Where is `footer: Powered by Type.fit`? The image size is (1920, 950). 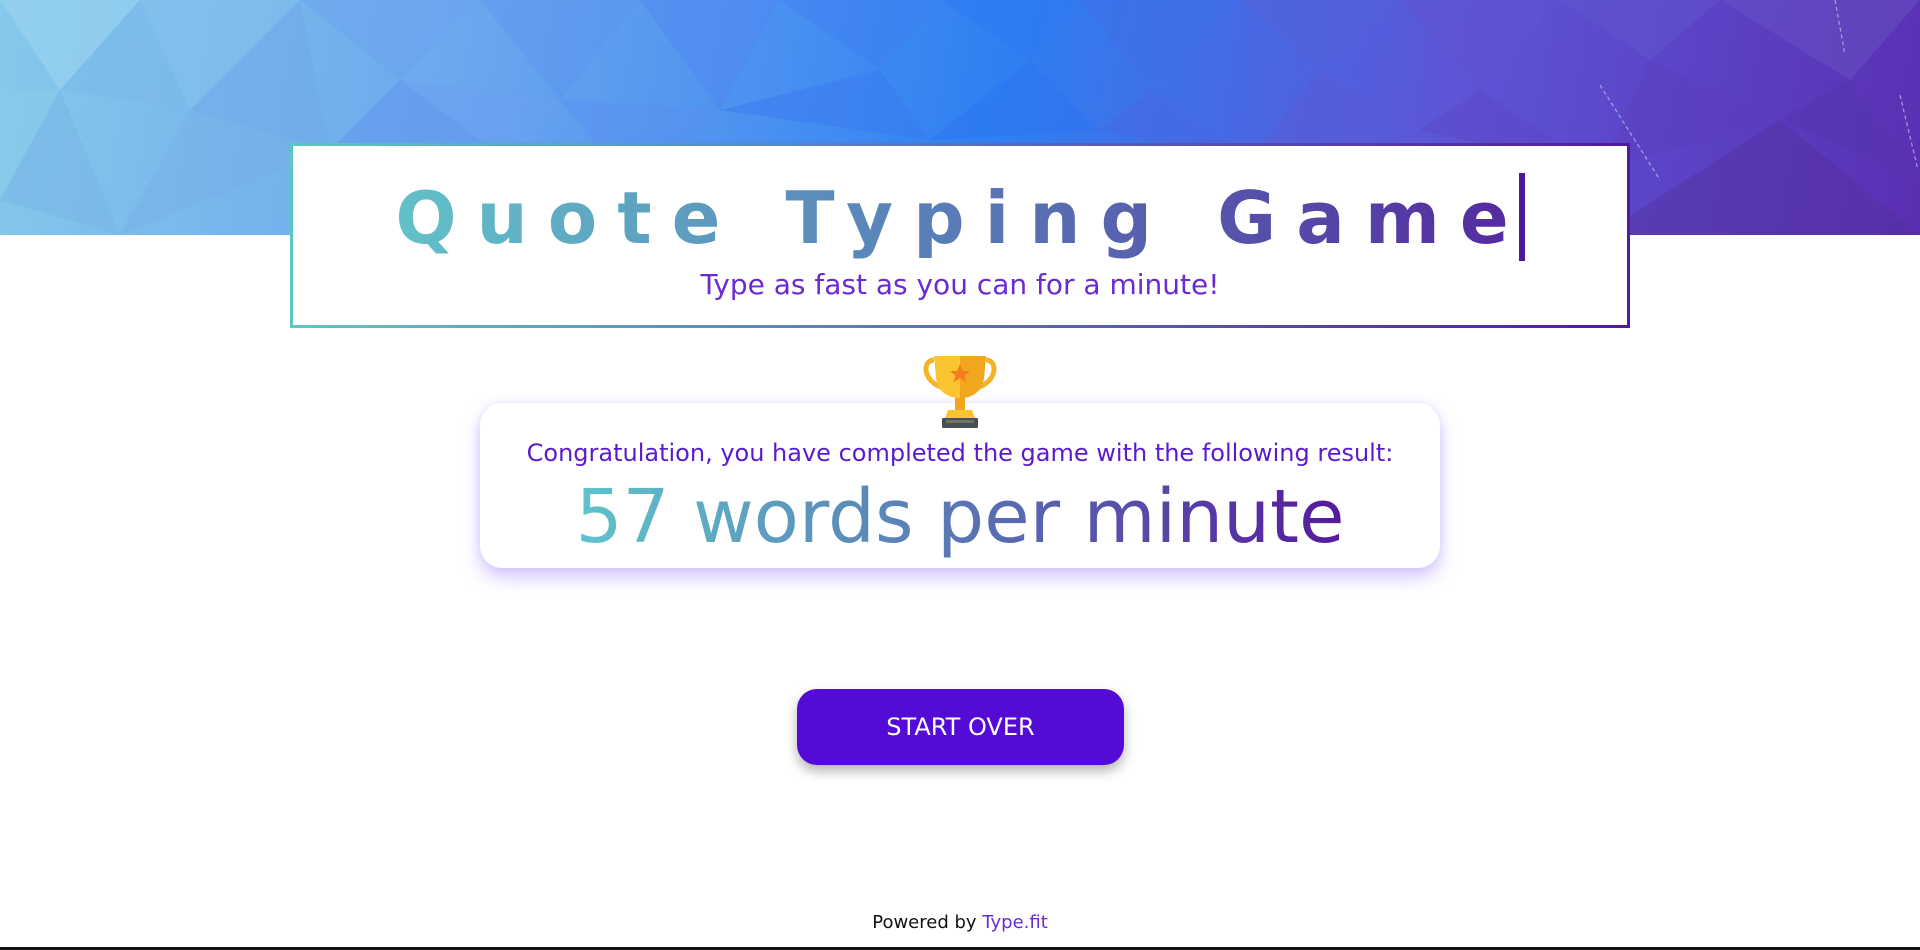 footer: Powered by Type.fit is located at coordinates (960, 922).